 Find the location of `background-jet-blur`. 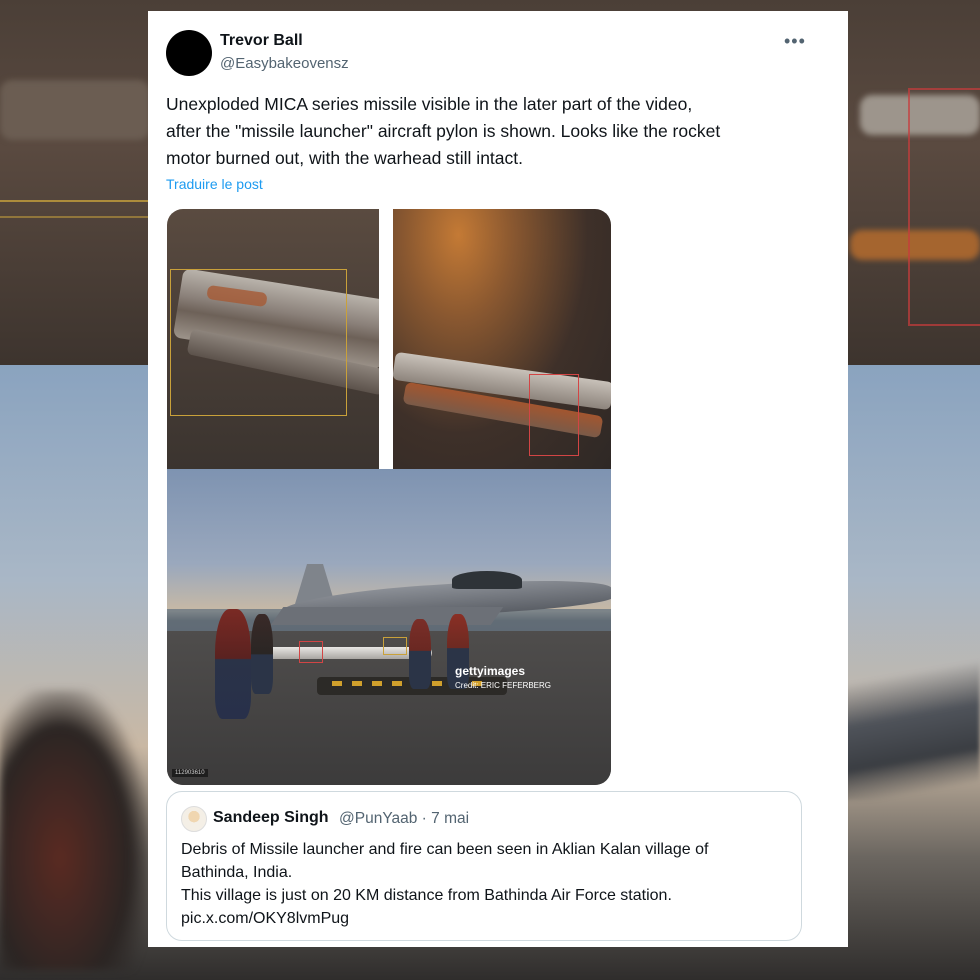

background-jet-blur is located at coordinates (910, 725).